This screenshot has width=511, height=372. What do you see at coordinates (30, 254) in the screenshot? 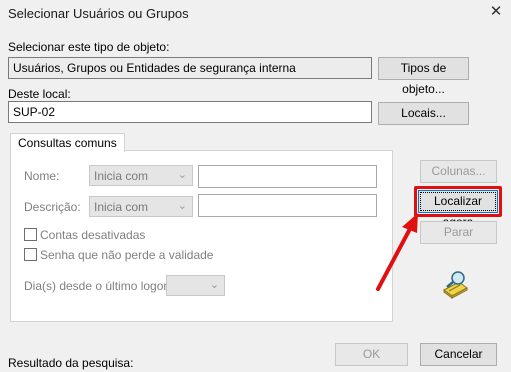
I see `non-expiring-password-checkbox` at bounding box center [30, 254].